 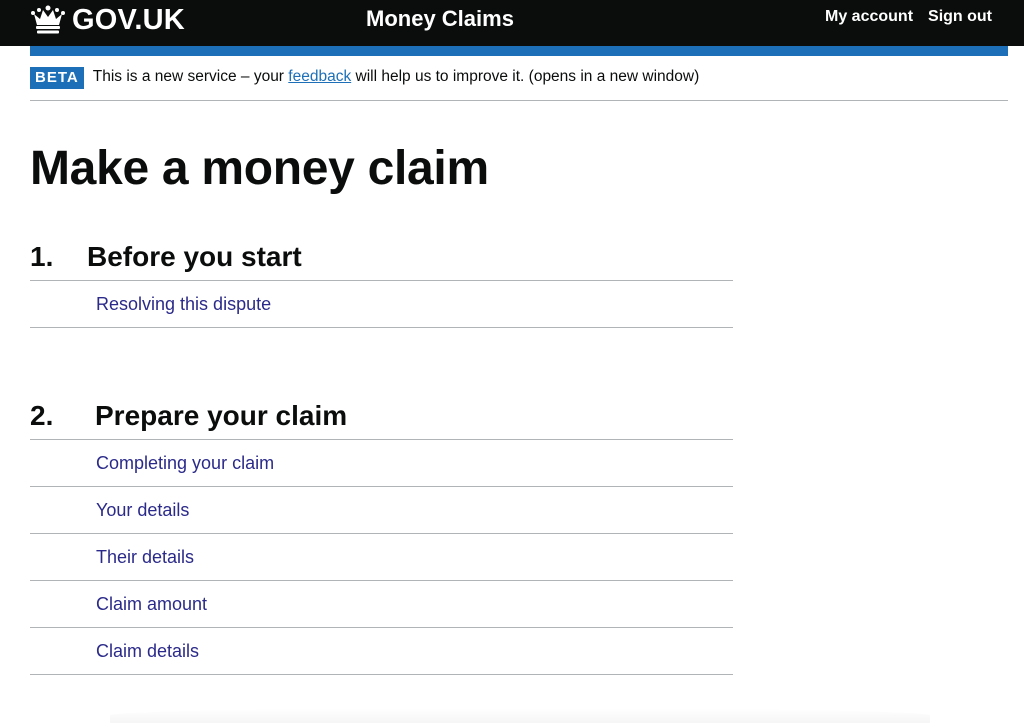 I want to click on page-title: Make a money claim, so click(x=259, y=168).